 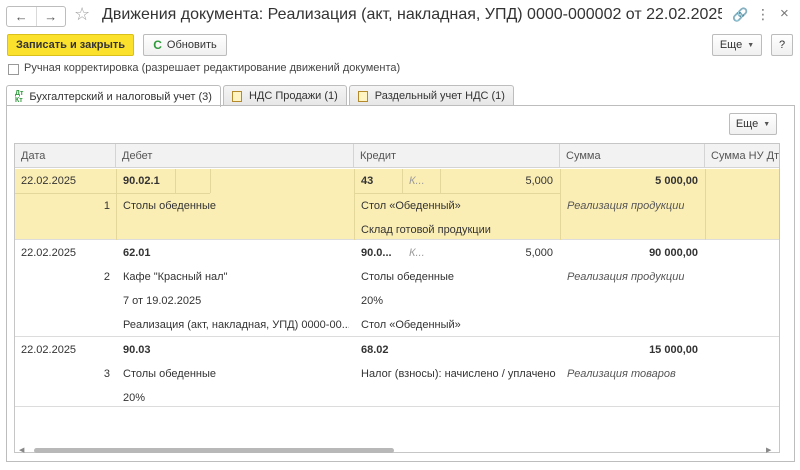 I want to click on debit-subconto: Кафе "Красный нал", so click(x=175, y=277).